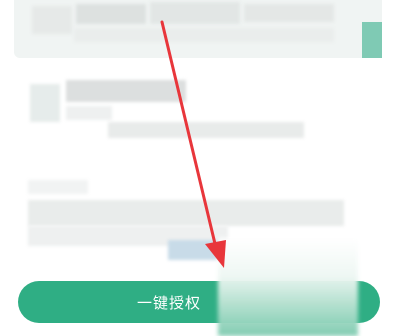 This screenshot has height=336, width=396. What do you see at coordinates (45, 103) in the screenshot?
I see `redacted-avatar` at bounding box center [45, 103].